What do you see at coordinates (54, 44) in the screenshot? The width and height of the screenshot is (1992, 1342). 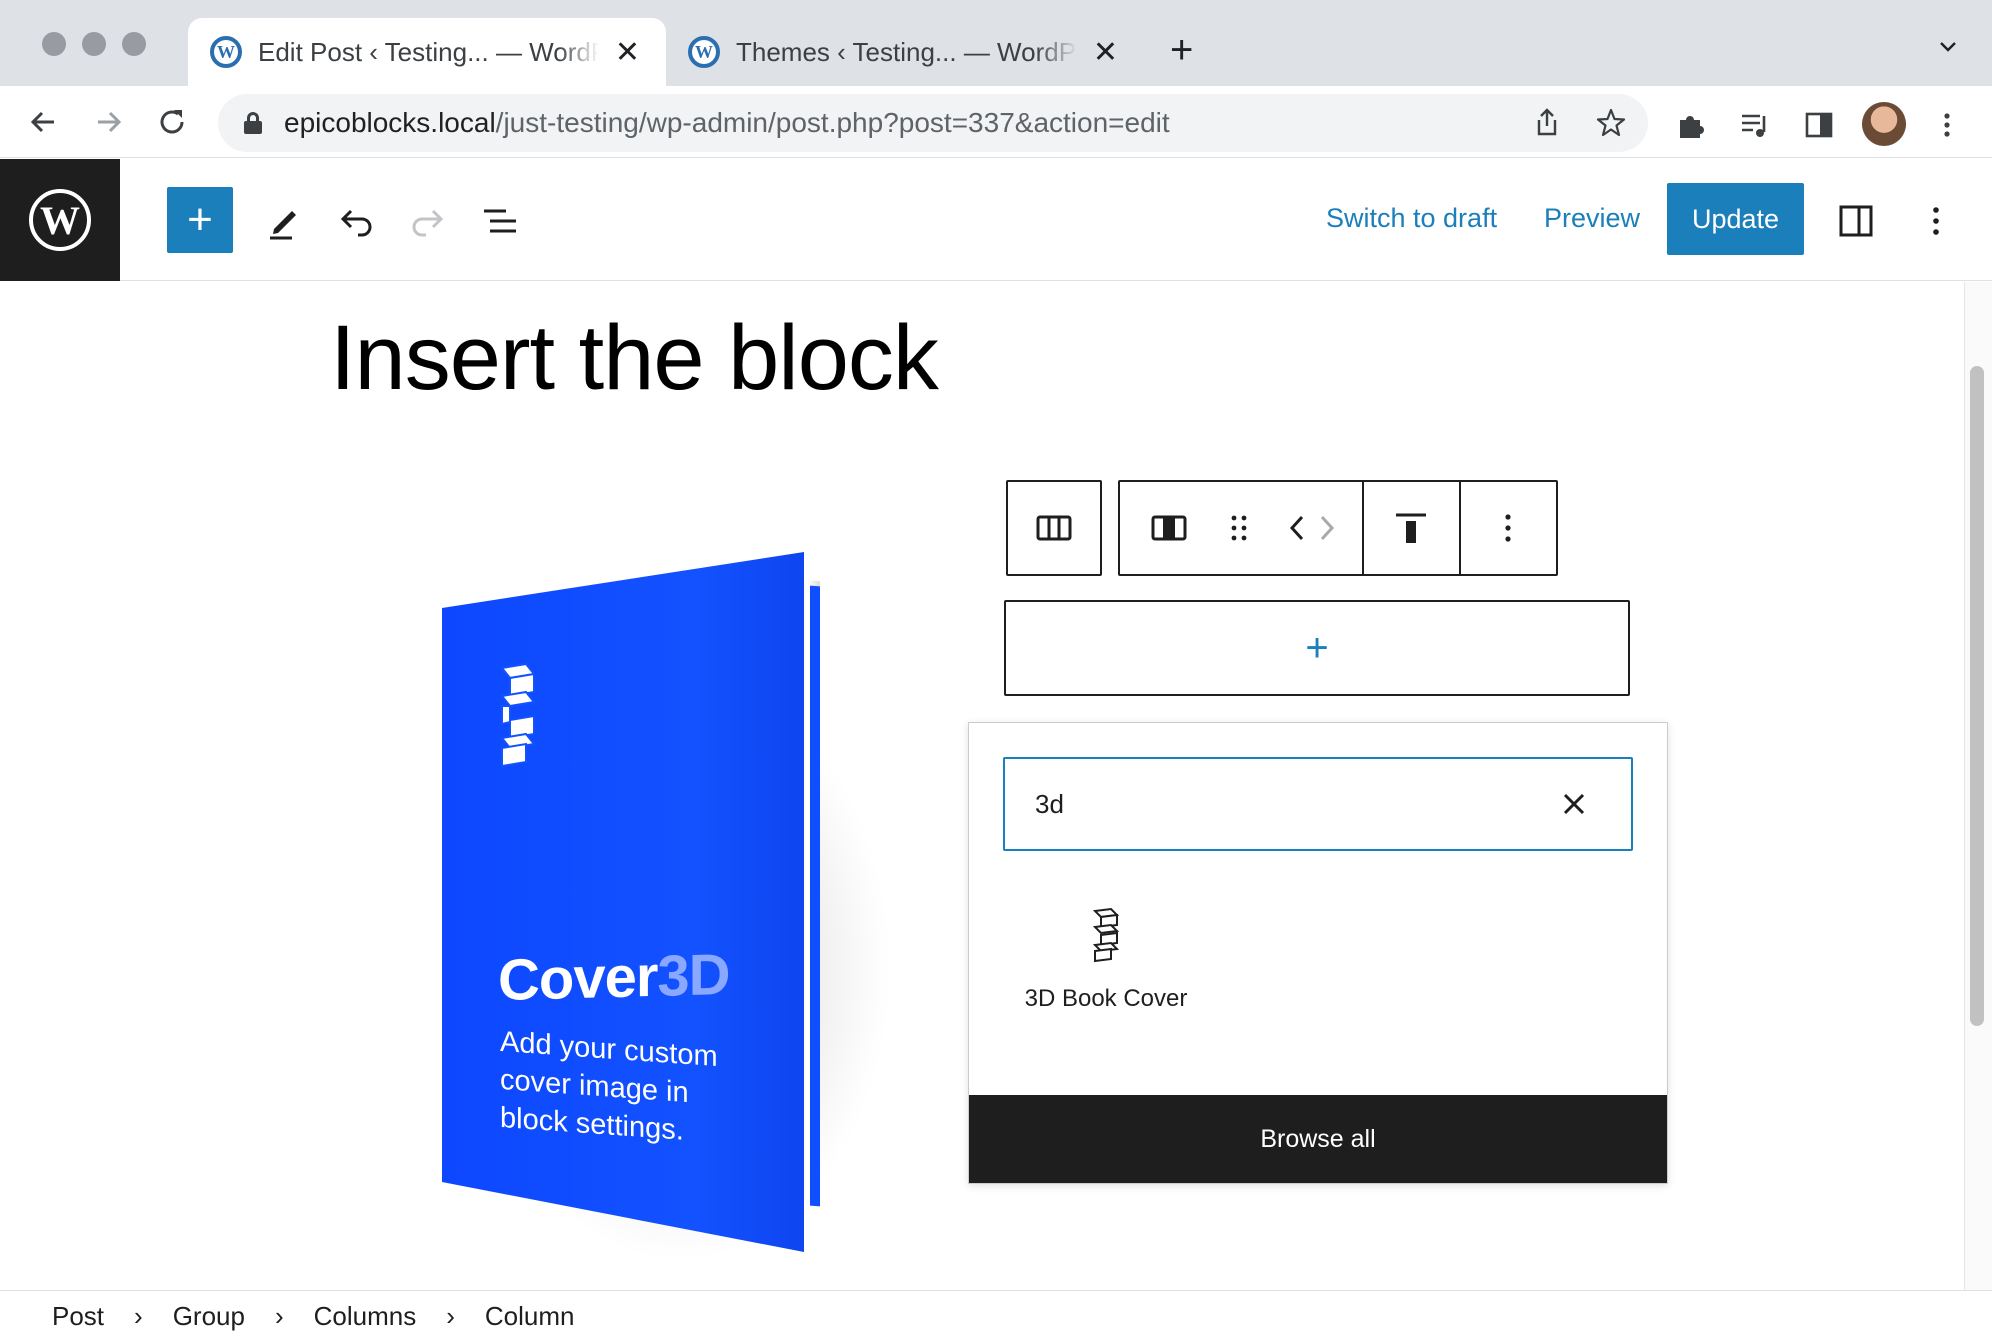 I see `window-close-dot` at bounding box center [54, 44].